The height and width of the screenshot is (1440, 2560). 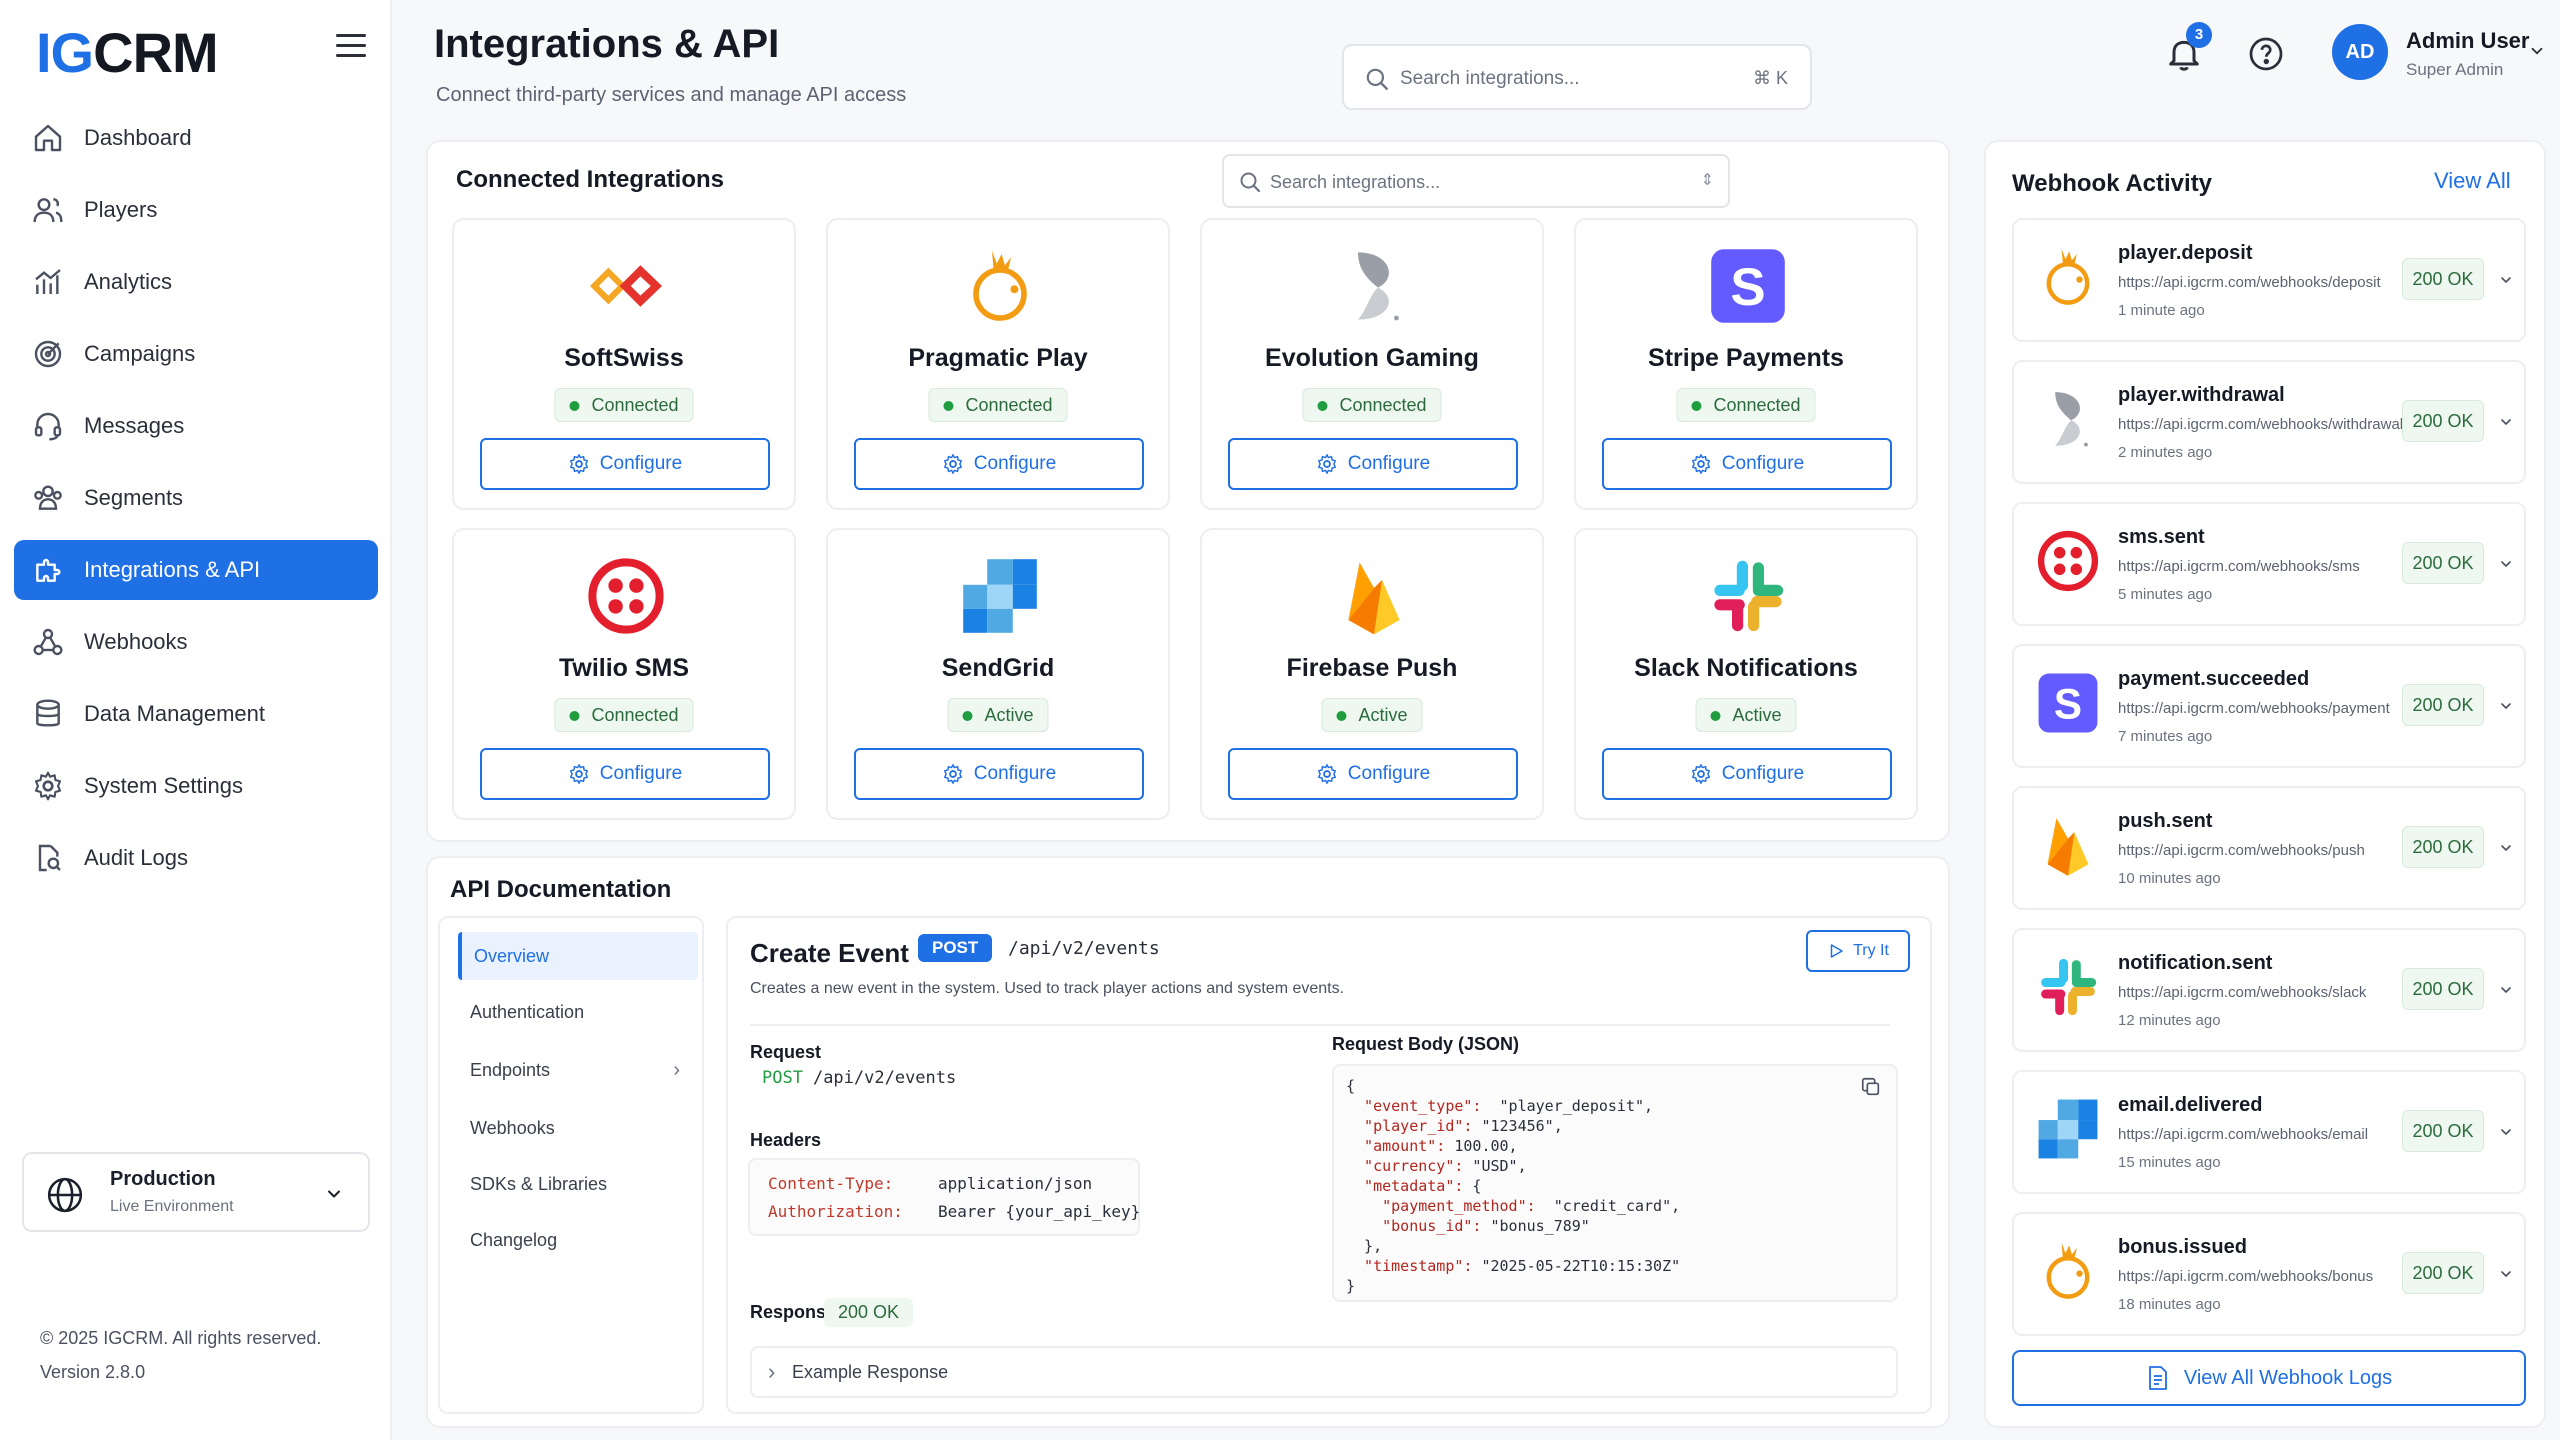 I want to click on view-webhook-logs-button: View All Webhook Logs, so click(x=2269, y=1378).